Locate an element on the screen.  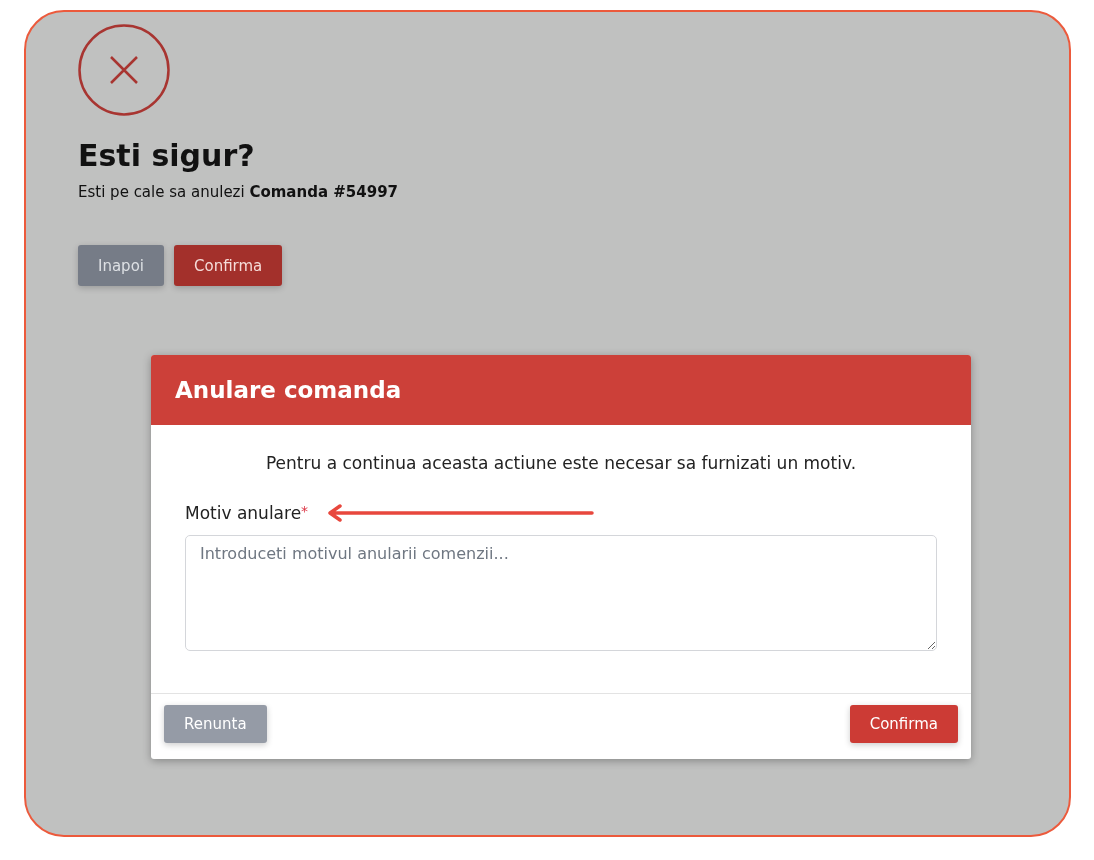
dialog-title: Esti sigur? is located at coordinates (167, 155).